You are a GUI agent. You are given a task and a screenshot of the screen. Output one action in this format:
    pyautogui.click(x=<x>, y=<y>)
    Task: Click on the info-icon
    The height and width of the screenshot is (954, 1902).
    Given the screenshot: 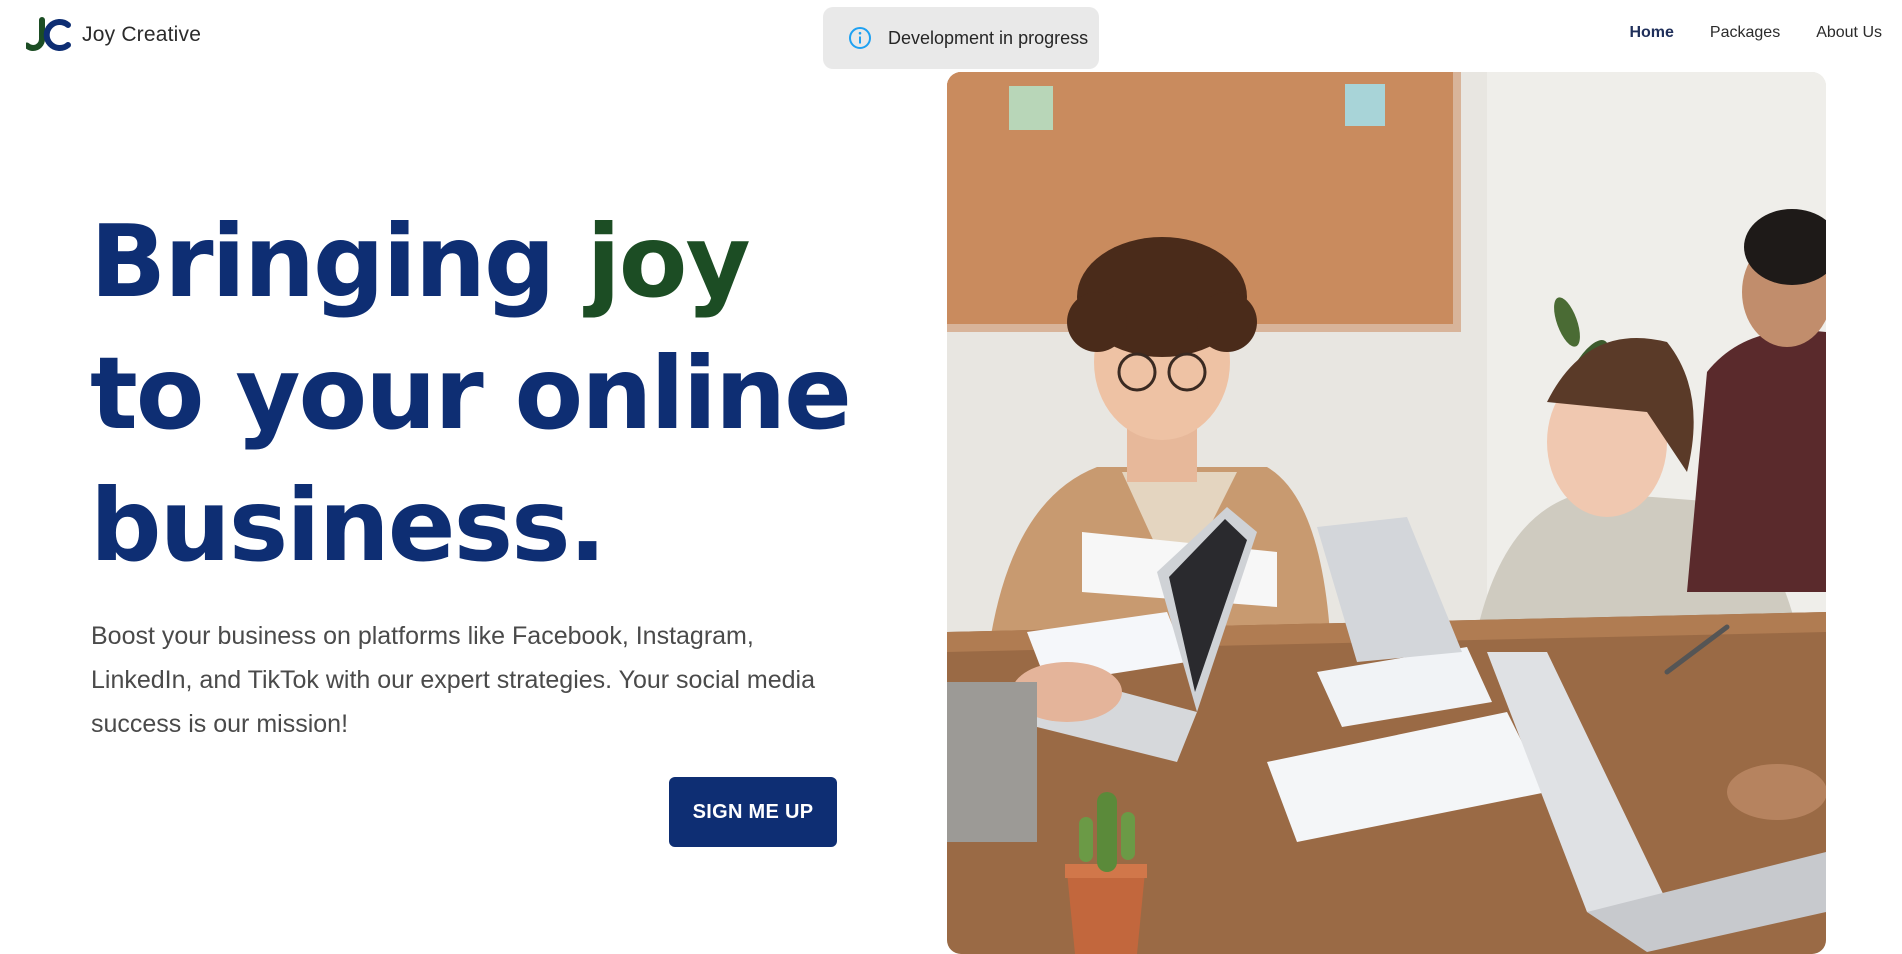 What is the action you would take?
    pyautogui.click(x=860, y=38)
    